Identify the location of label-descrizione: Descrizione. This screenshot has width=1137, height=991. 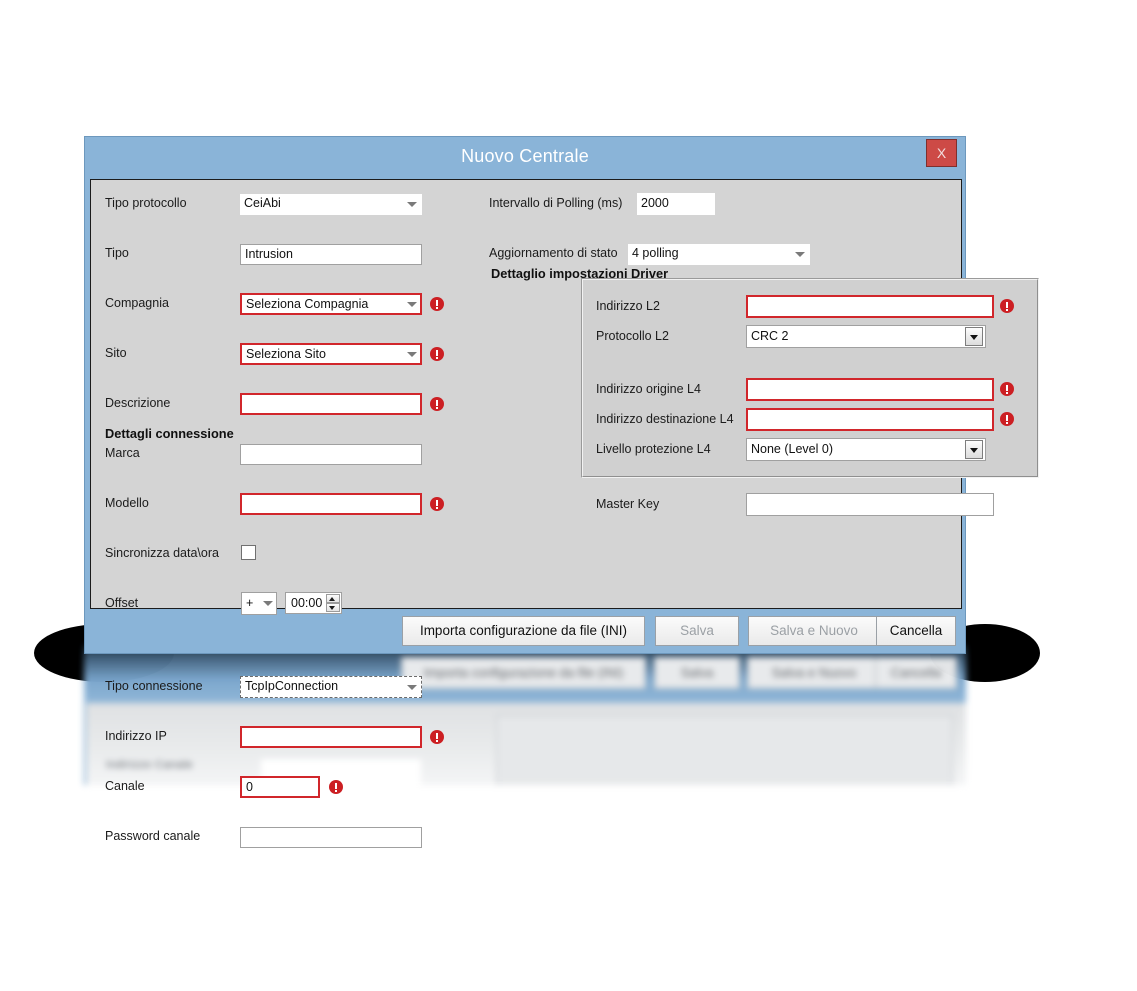
(138, 403).